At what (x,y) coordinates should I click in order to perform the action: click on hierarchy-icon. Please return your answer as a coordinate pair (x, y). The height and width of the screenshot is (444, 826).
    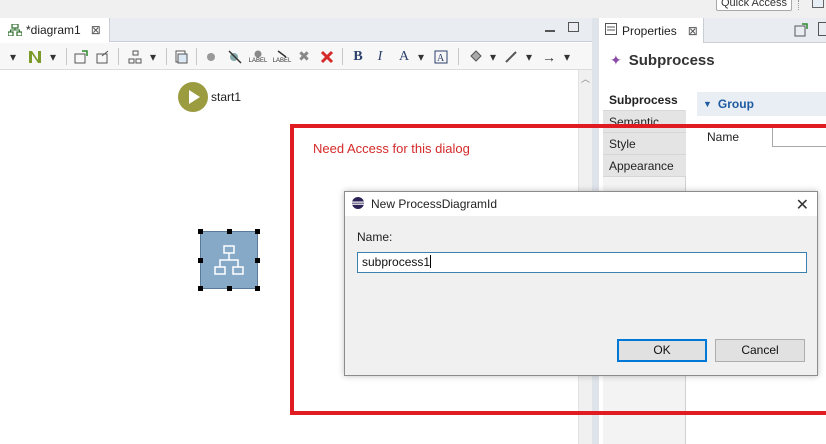
    Looking at the image, I should click on (229, 260).